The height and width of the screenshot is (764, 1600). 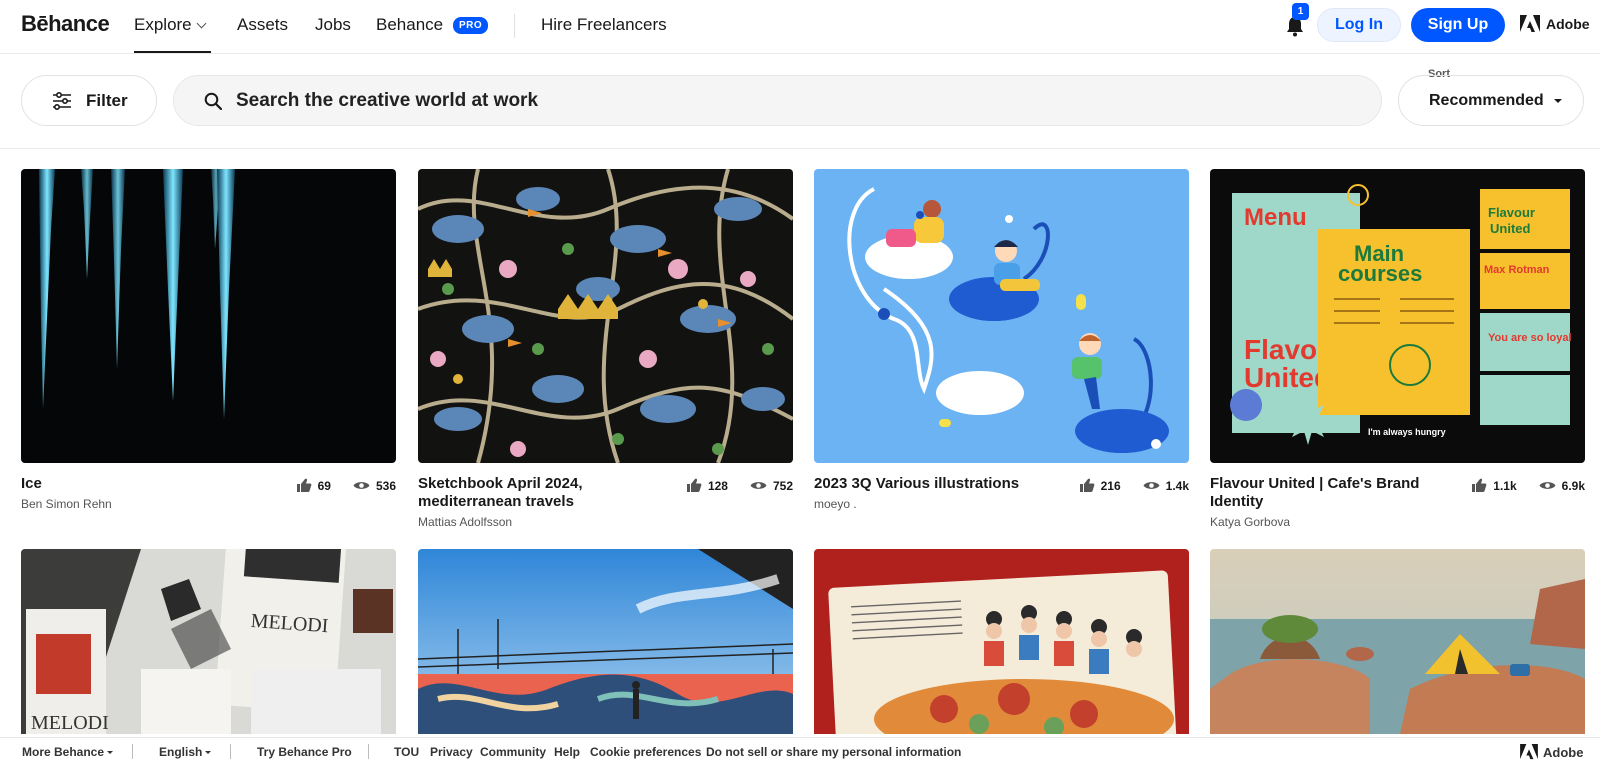 I want to click on nav-hire-freelancers: Hire Freelancers, so click(x=604, y=25).